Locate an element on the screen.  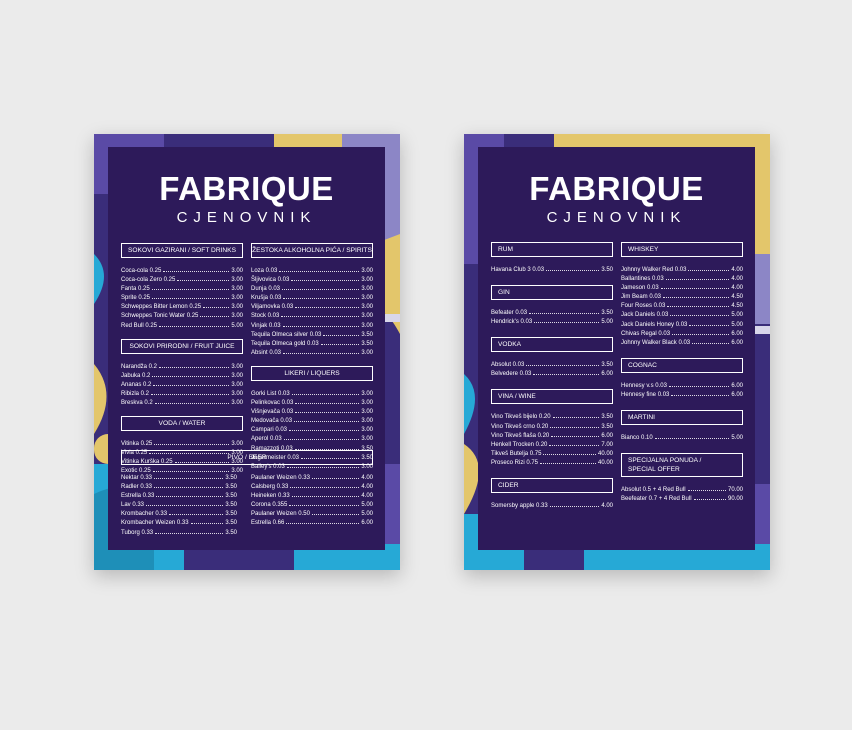
menu-item: Aperol 0.03 3.00 is located at coordinates (312, 438).